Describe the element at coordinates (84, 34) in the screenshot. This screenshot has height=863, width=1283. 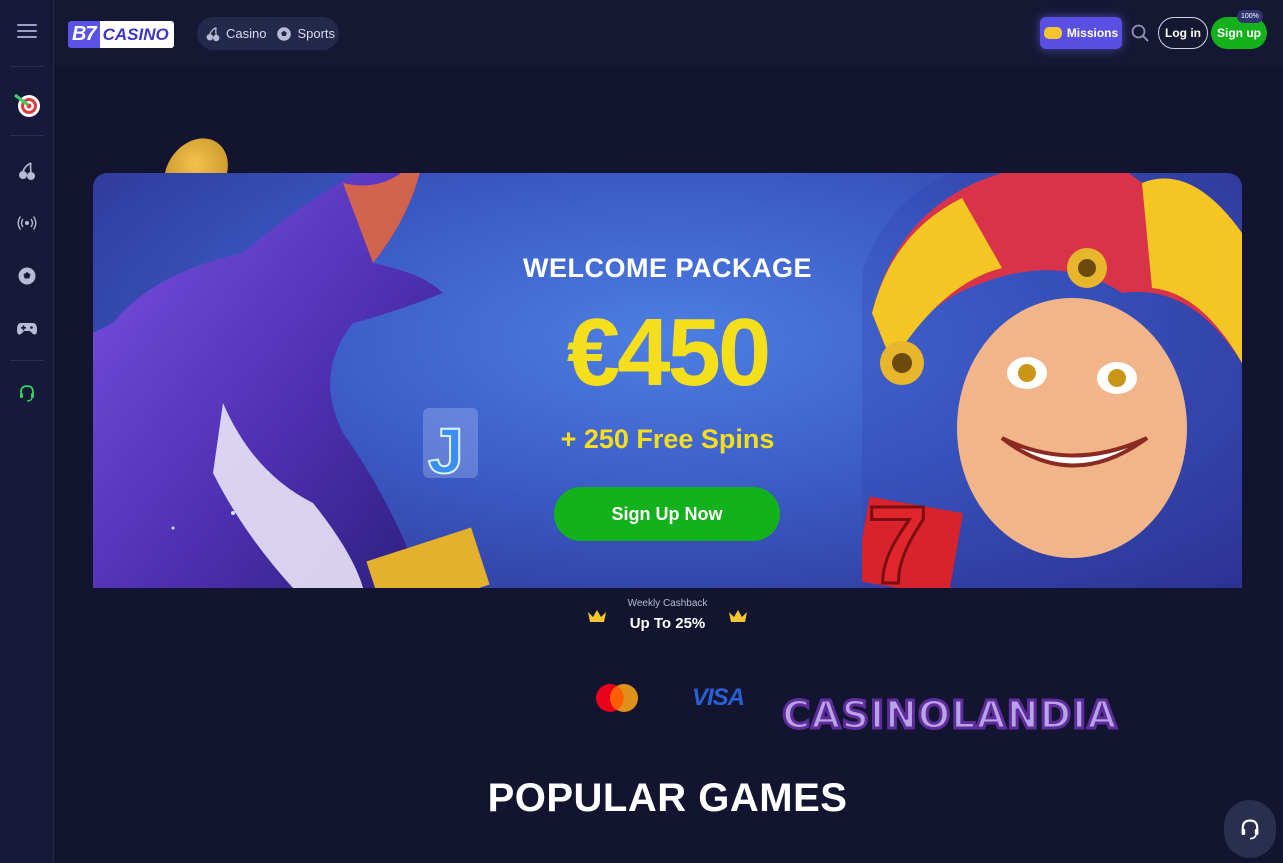
I see `logo-mark: B7` at that location.